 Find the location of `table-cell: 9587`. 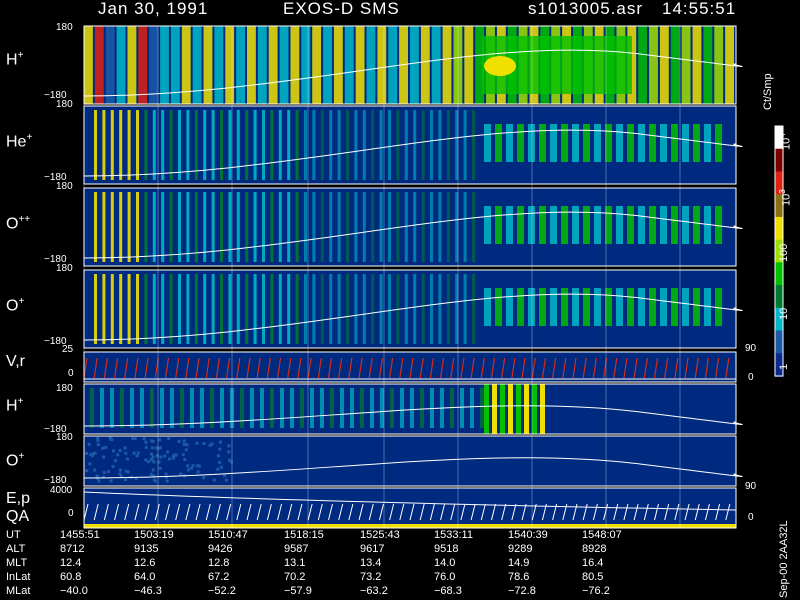

table-cell: 9587 is located at coordinates (296, 549).